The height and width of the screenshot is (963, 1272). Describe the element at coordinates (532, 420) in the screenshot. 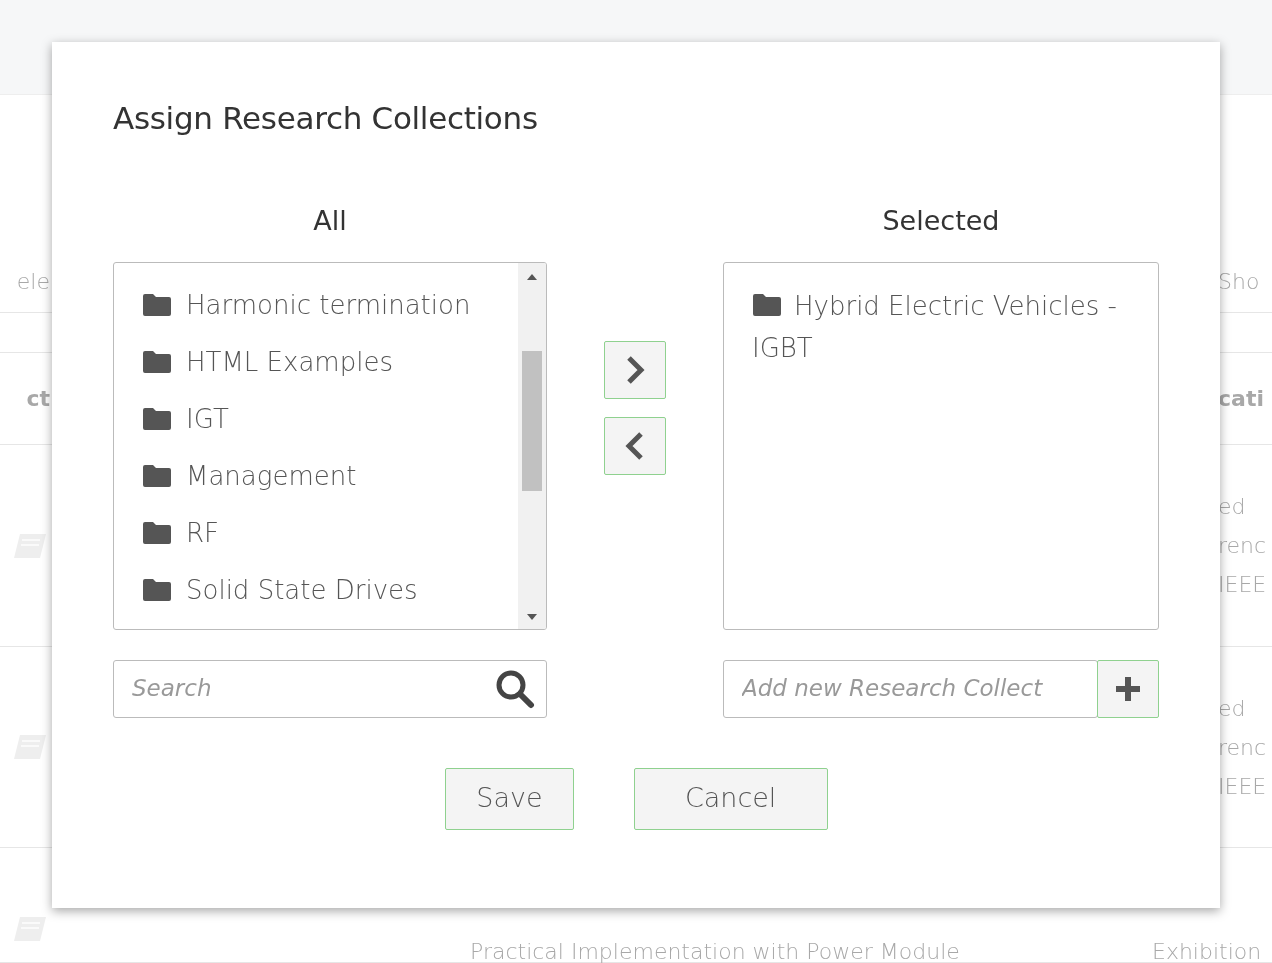

I see `scroll-thumb` at that location.